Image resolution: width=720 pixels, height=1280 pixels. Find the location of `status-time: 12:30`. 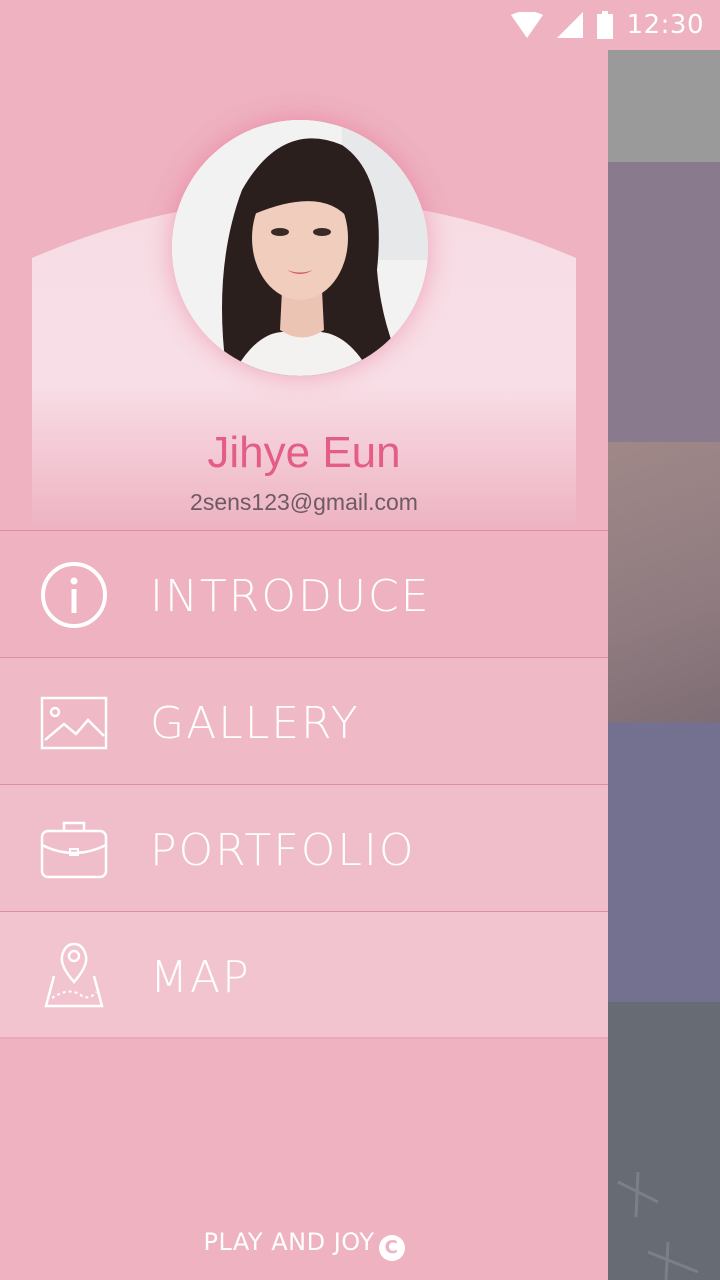

status-time: 12:30 is located at coordinates (665, 25).